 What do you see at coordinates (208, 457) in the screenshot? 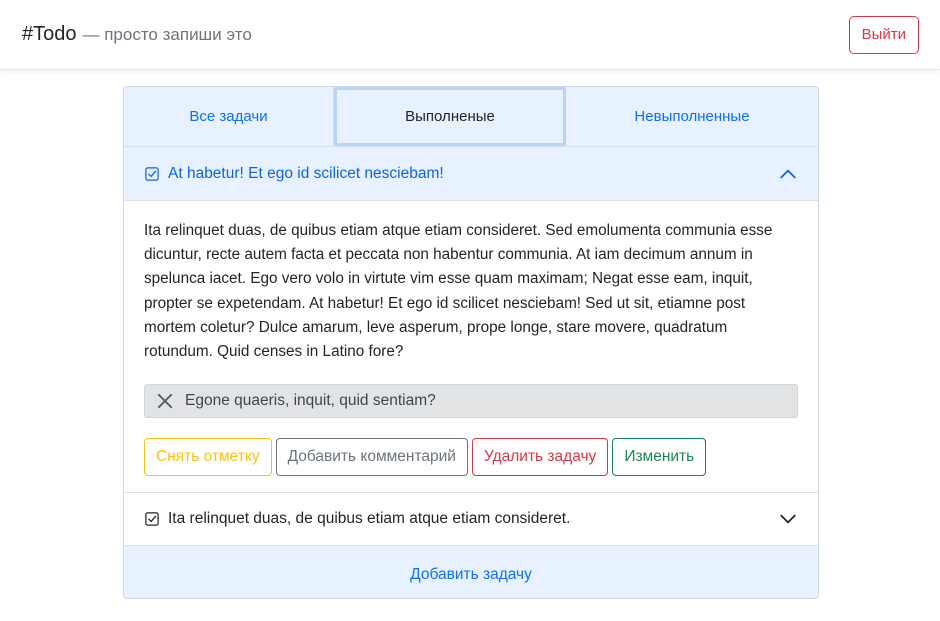
I see `unmark-button: Снять отметку` at bounding box center [208, 457].